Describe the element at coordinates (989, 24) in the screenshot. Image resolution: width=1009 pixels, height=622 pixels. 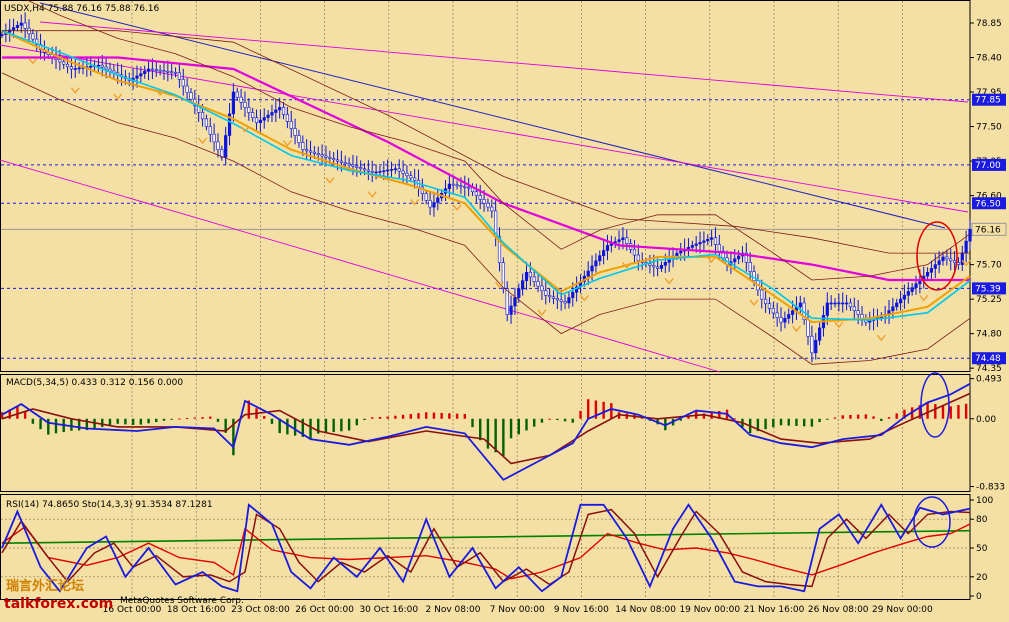
I see `price-tick-label: 78.85` at that location.